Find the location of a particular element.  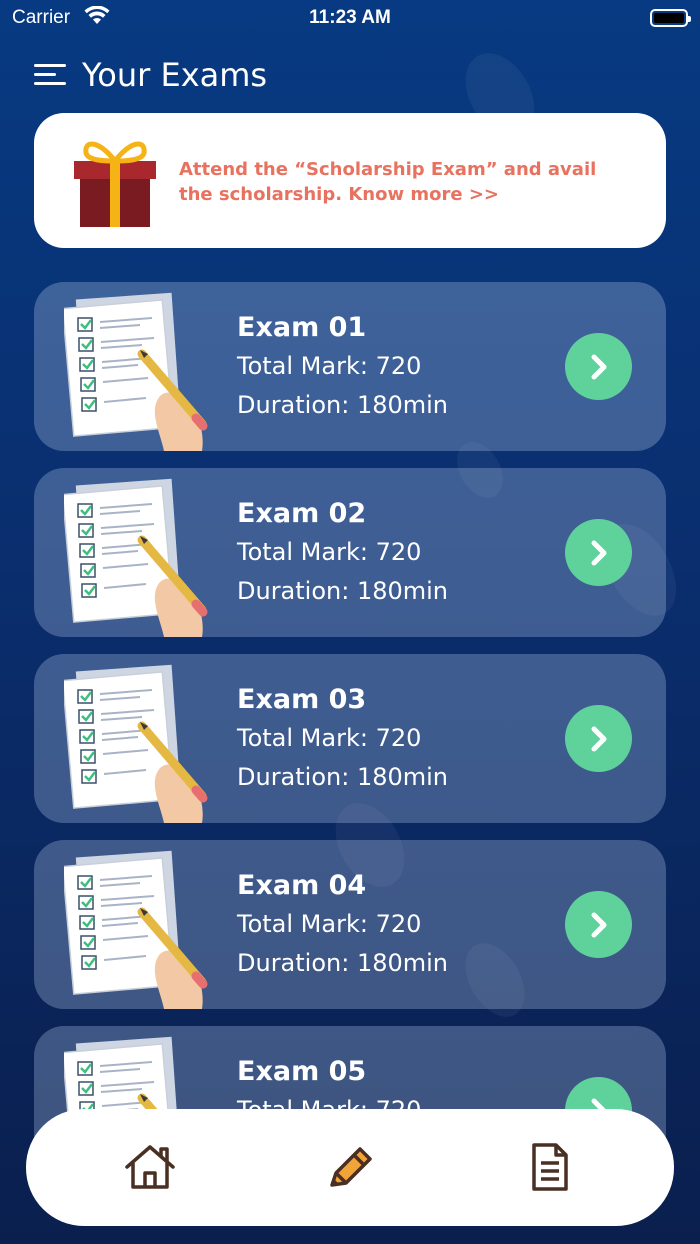

bottom-navigation is located at coordinates (350, 1167).